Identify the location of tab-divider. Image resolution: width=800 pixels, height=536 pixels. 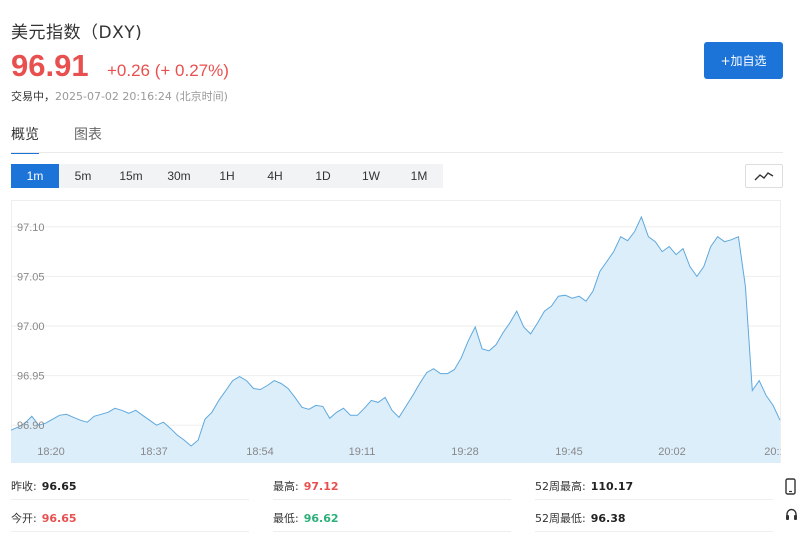
(397, 152).